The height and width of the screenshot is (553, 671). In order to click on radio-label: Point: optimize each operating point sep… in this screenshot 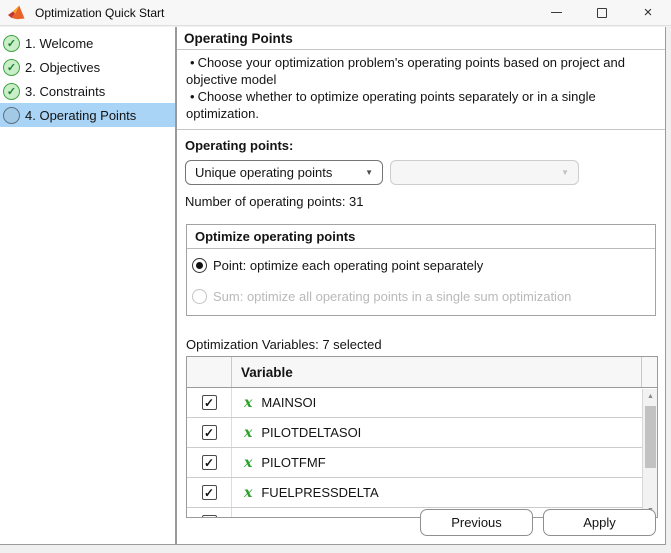, I will do `click(348, 265)`.